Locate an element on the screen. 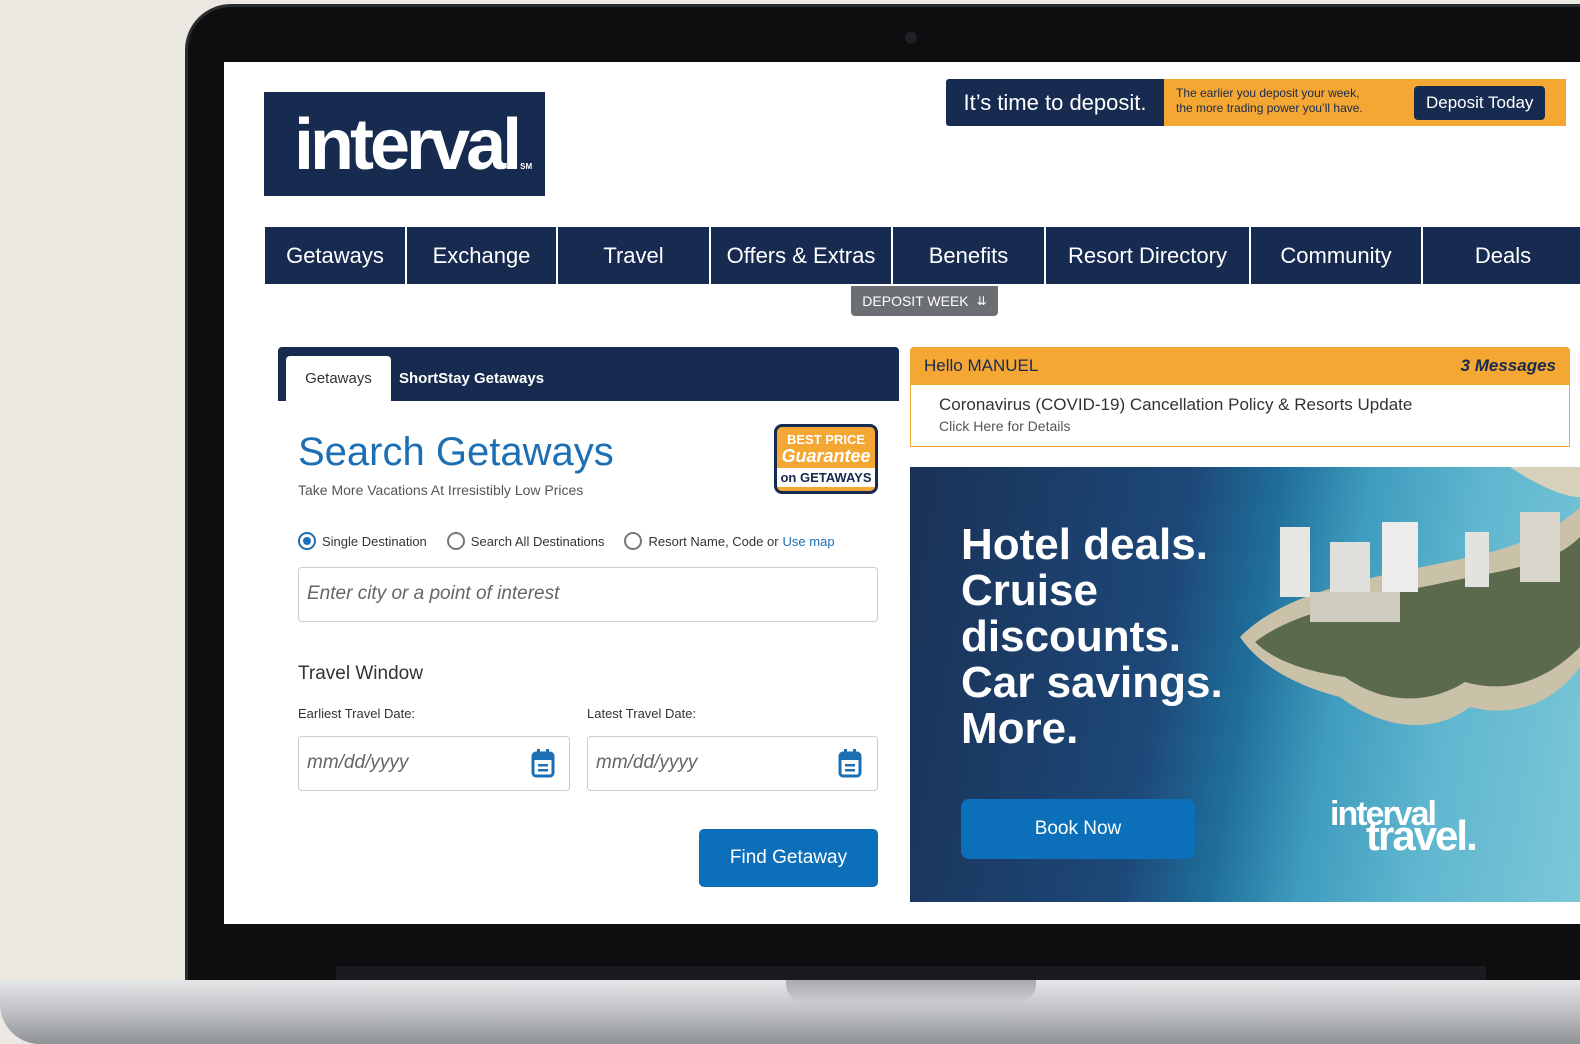  nav-item-travel: Travel is located at coordinates (633, 255).